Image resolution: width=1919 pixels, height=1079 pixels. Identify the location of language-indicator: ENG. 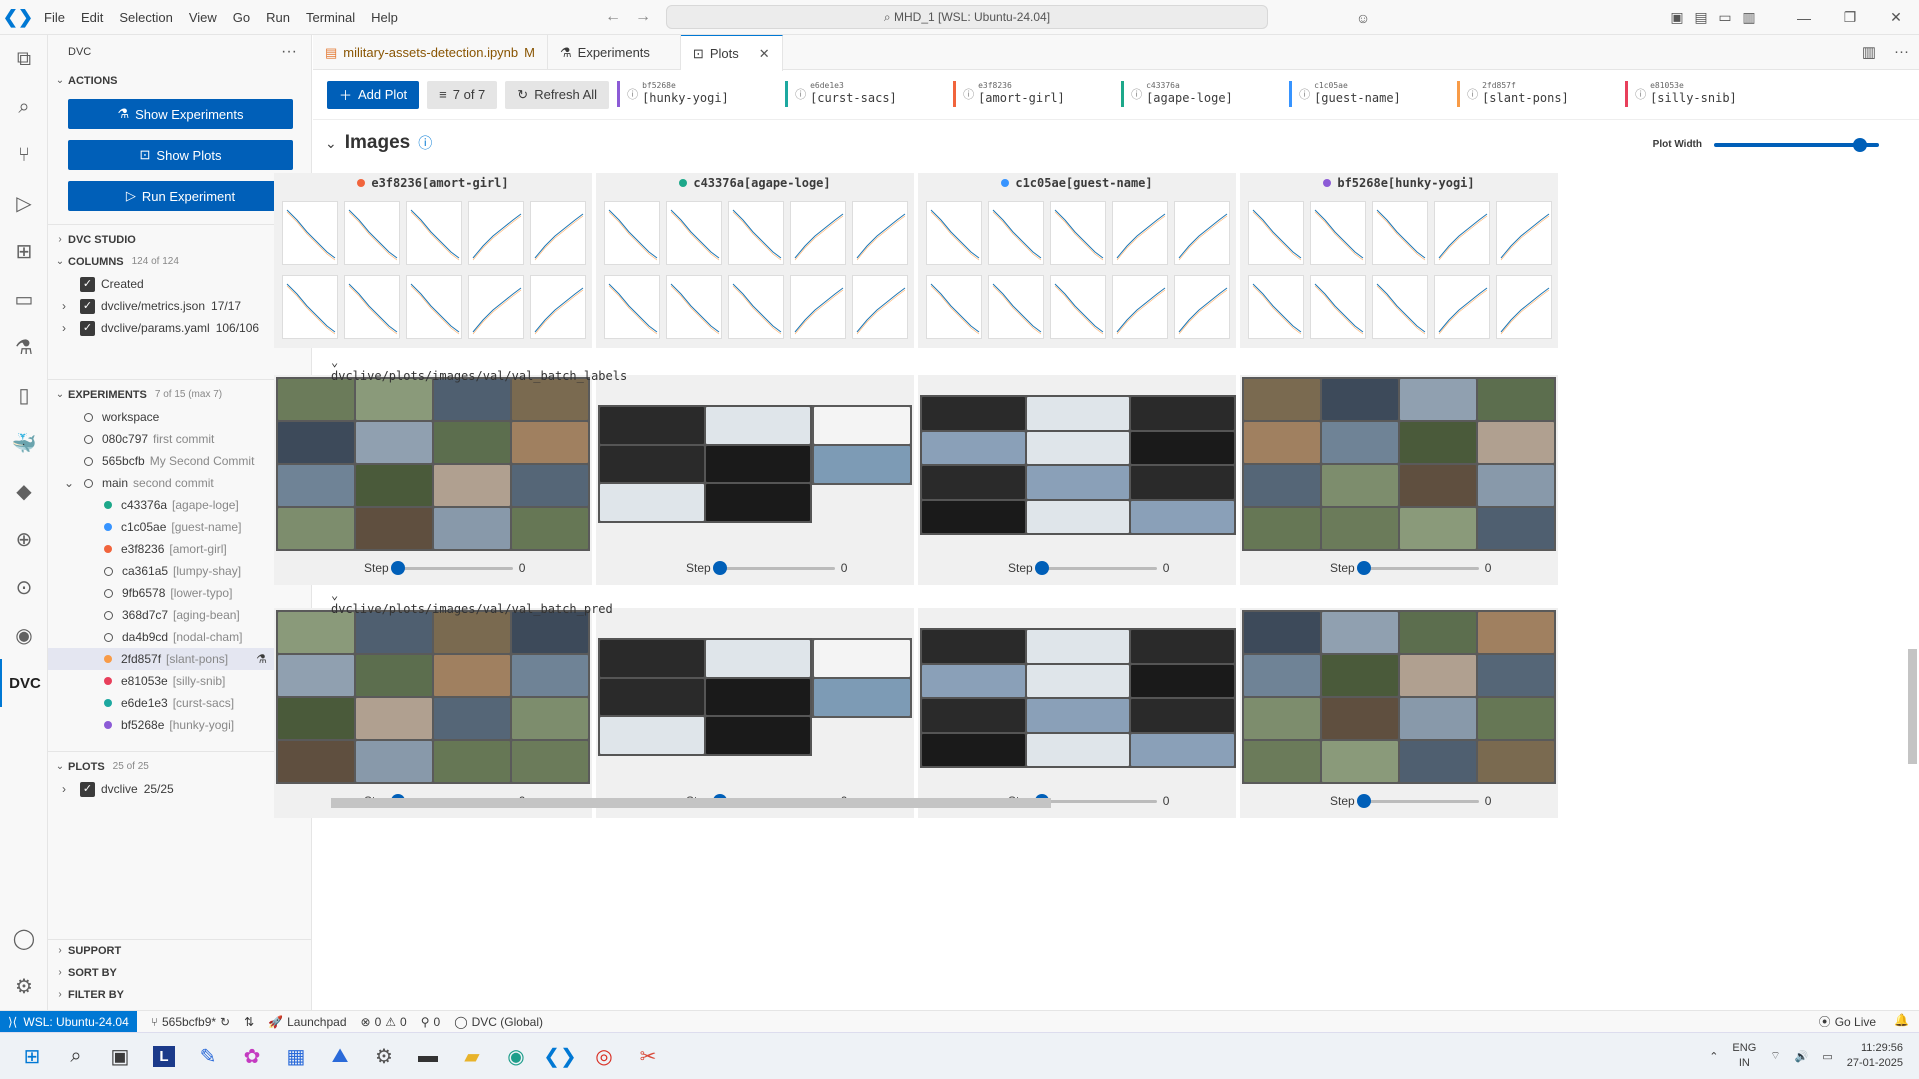
(1744, 1048).